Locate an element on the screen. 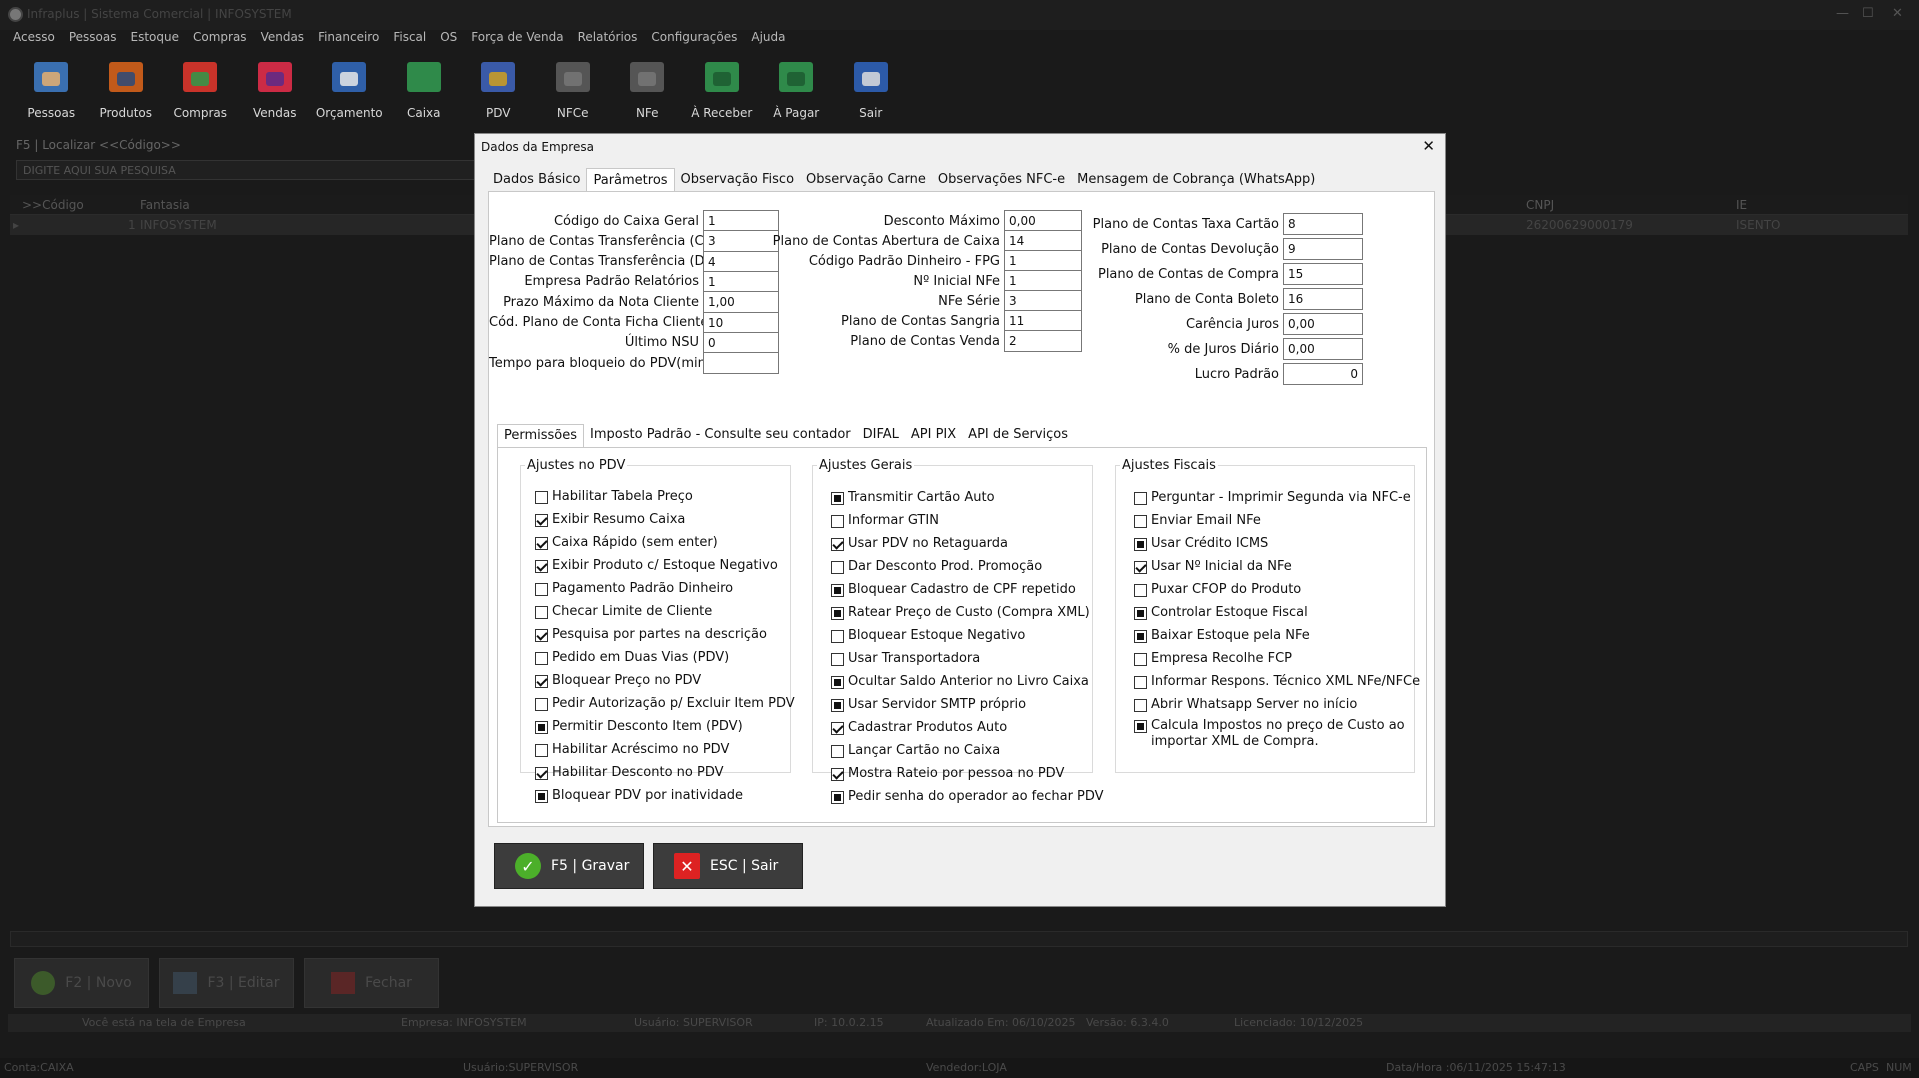 The image size is (1919, 1078). checkbox-option: Usar Transportadora is located at coordinates (905, 658).